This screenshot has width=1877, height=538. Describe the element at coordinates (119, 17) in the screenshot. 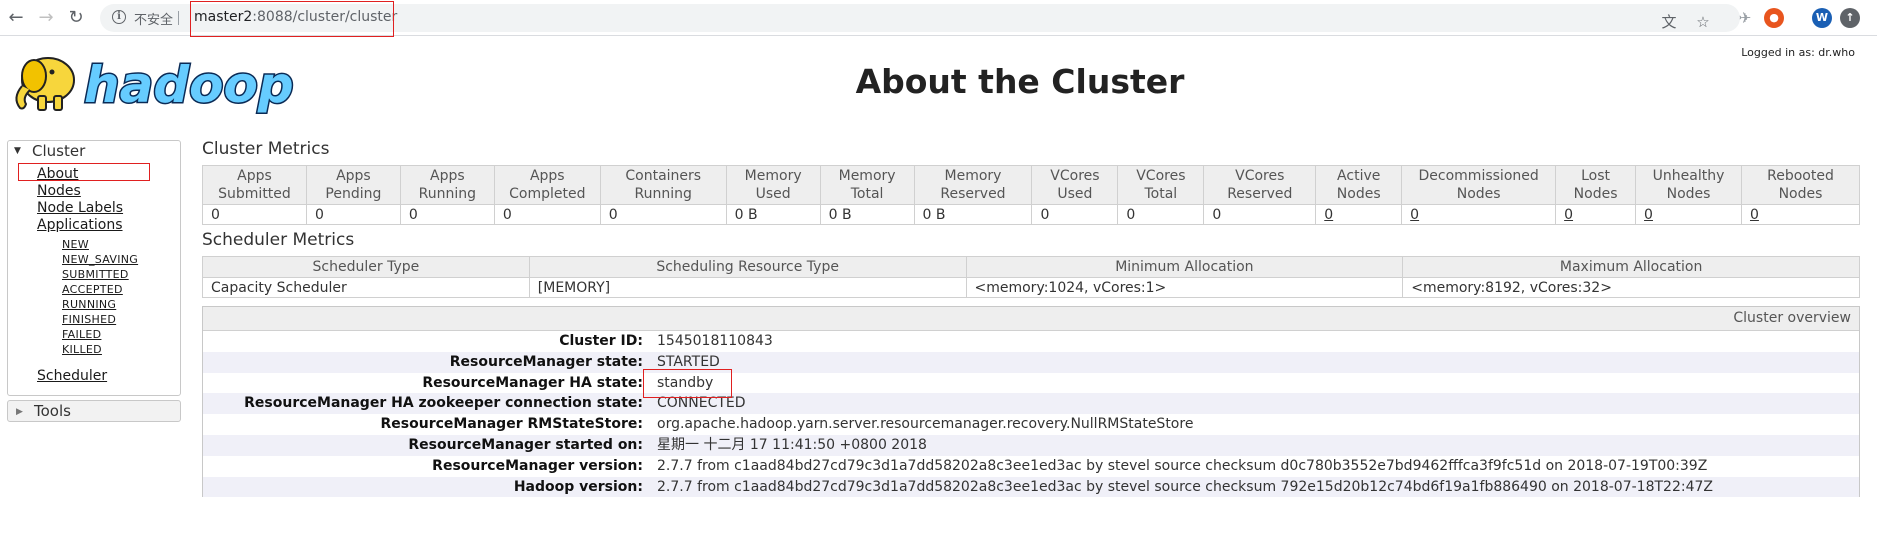

I see `info-icon: i` at that location.